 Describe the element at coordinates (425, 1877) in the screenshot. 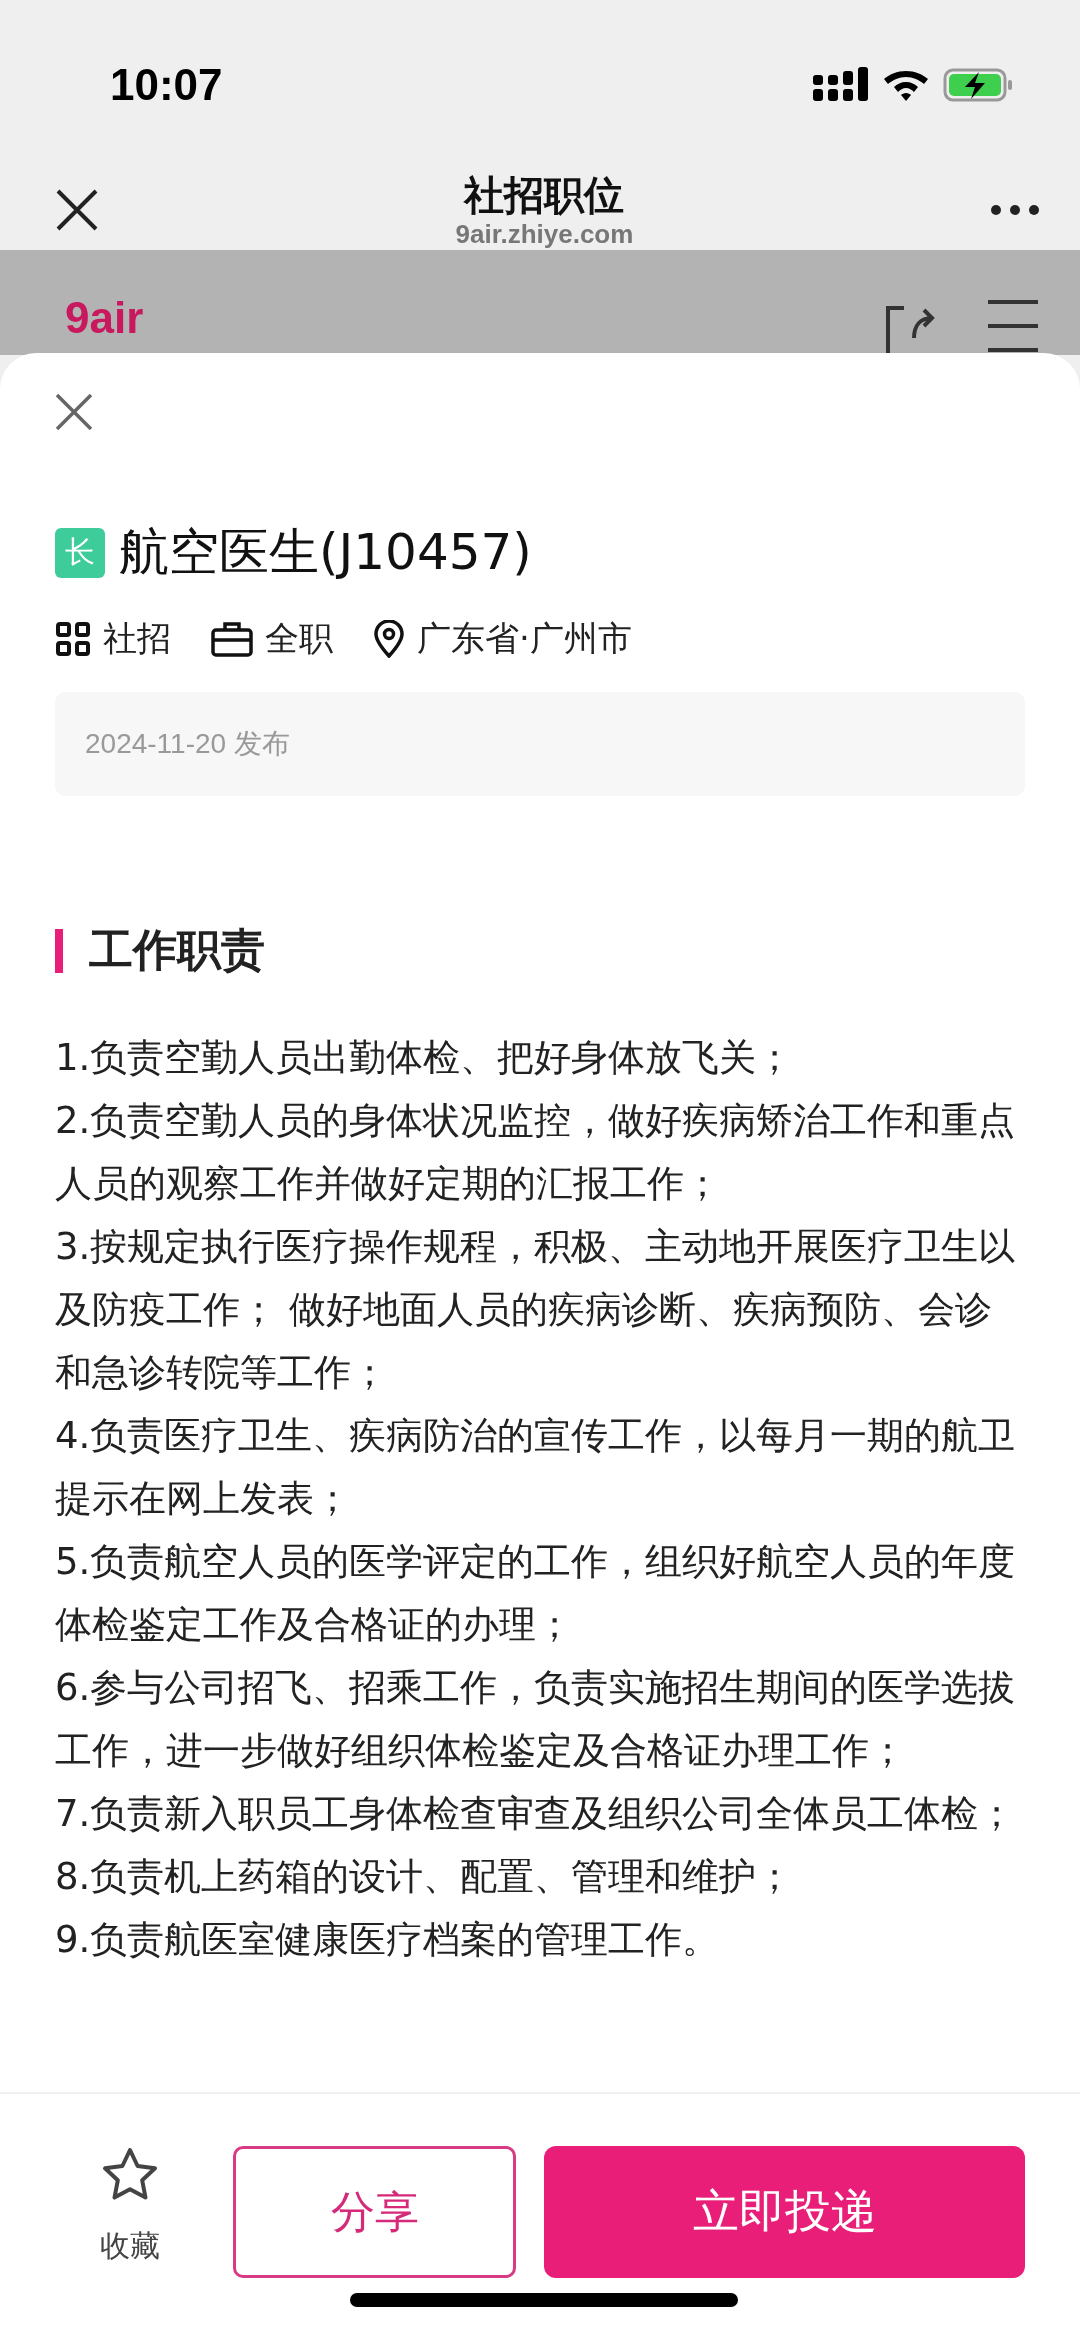

I see `duty-item: 8.负责机上药箱的设计、配置、管理和维护；` at that location.